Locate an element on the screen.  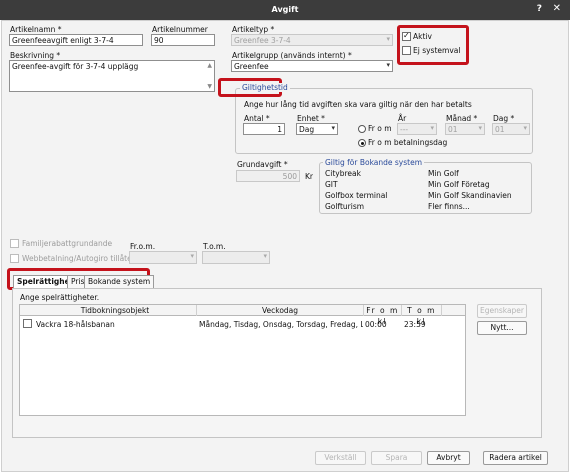
artikelnummer-label: Artikelnummer is located at coordinates (180, 29).